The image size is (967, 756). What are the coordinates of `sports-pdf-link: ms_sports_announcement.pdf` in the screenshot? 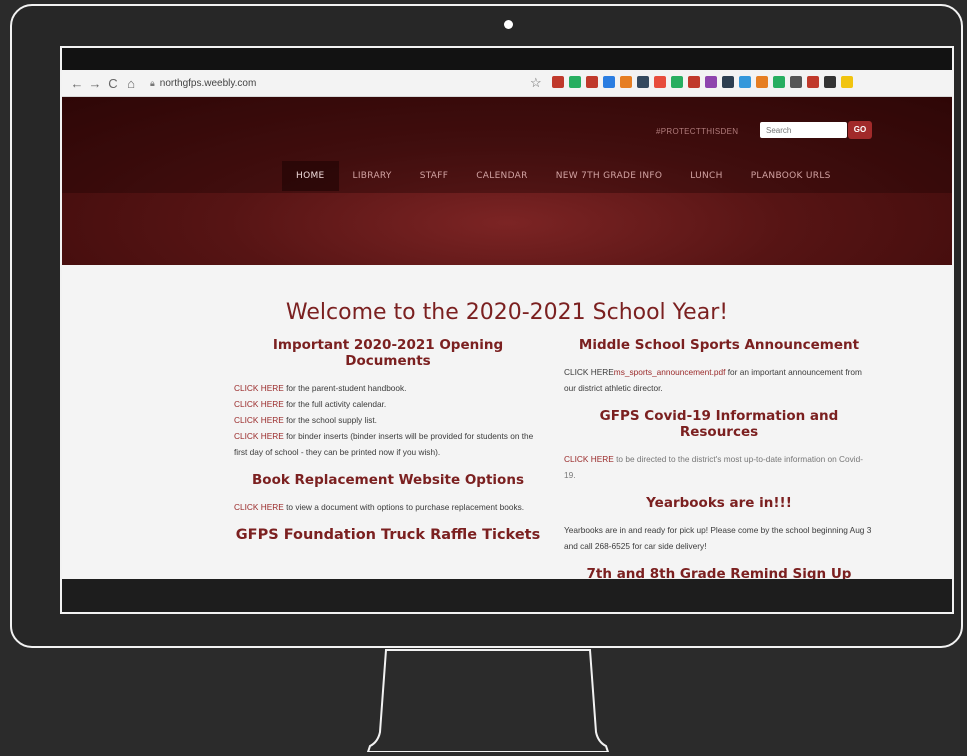 It's located at (670, 372).